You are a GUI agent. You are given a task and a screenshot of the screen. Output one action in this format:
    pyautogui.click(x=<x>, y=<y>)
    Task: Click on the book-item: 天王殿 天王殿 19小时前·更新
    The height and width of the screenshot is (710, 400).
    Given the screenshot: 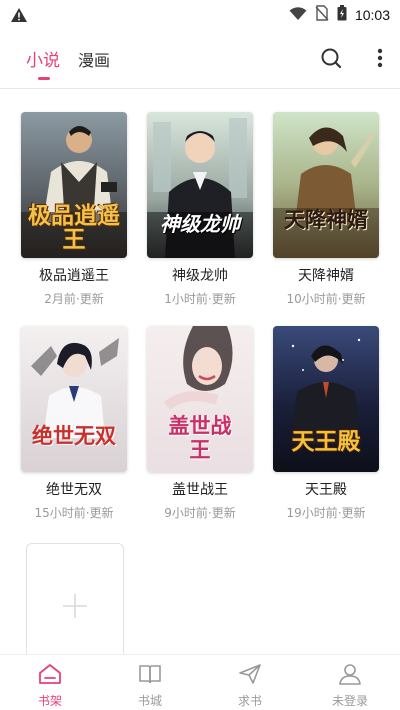 What is the action you would take?
    pyautogui.click(x=326, y=423)
    